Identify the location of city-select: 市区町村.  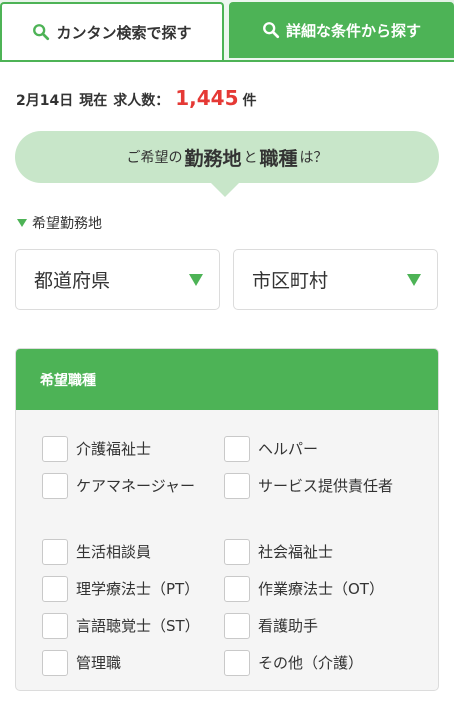
(335, 279).